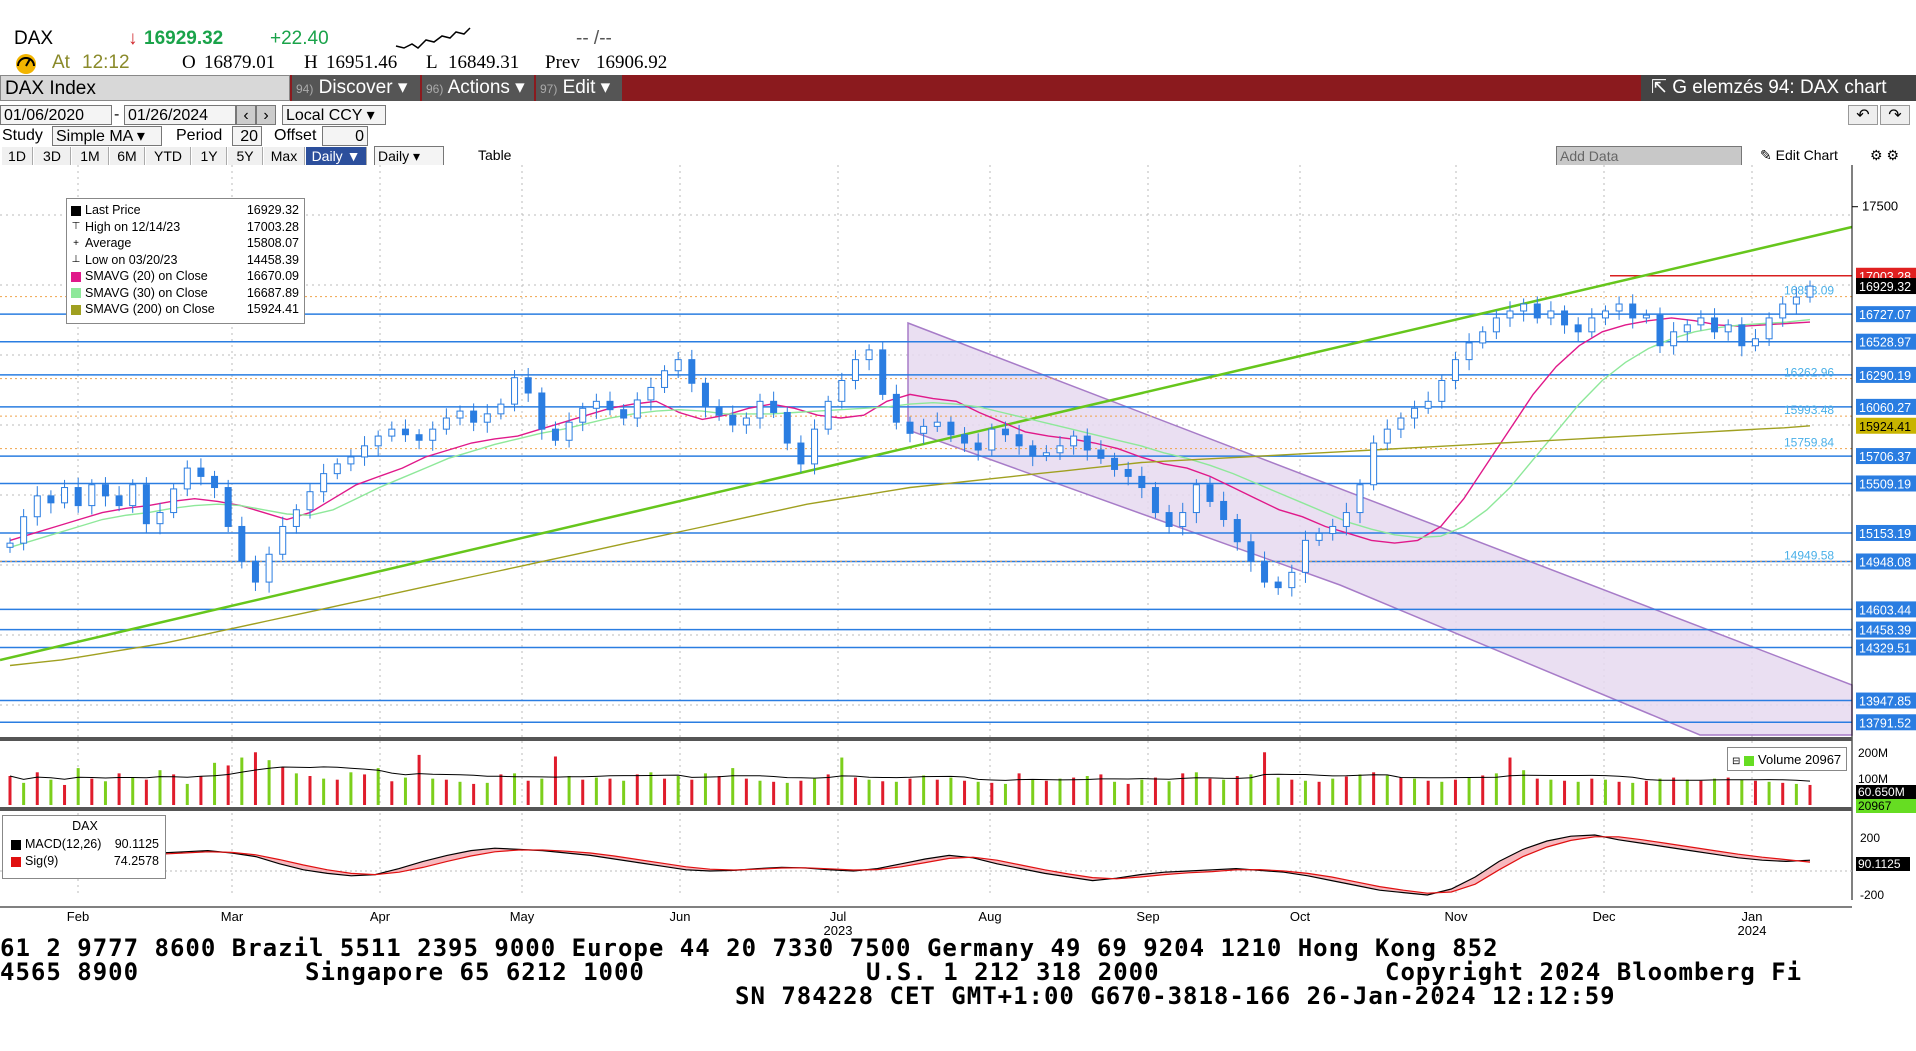  I want to click on price-tag-label: 16727.07, so click(1885, 315).